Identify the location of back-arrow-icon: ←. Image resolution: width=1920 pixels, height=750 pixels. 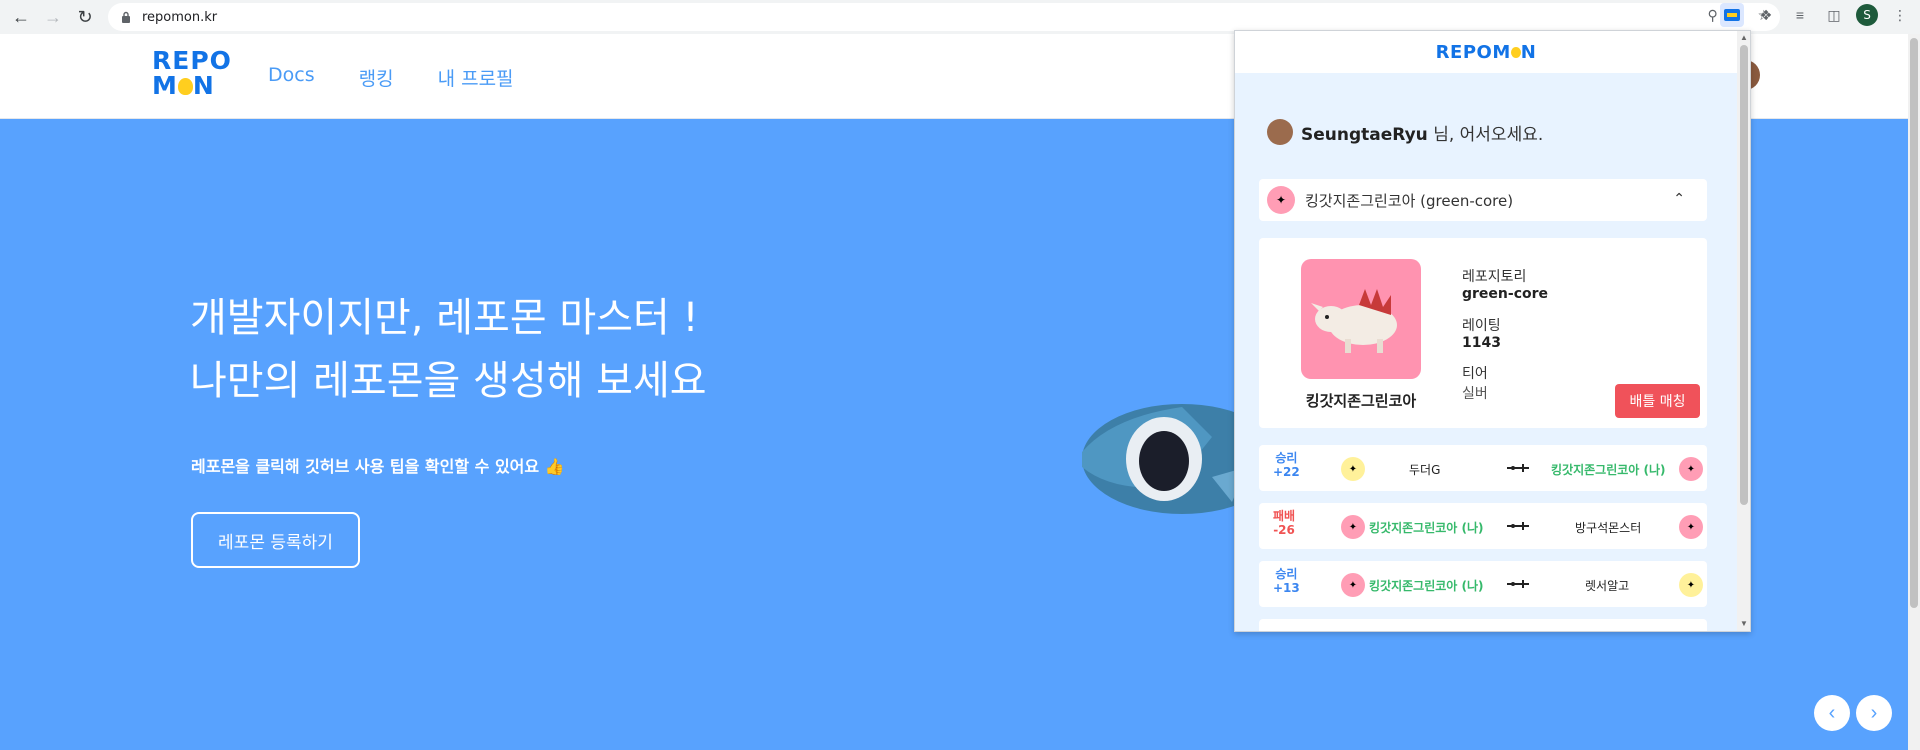
(21, 17).